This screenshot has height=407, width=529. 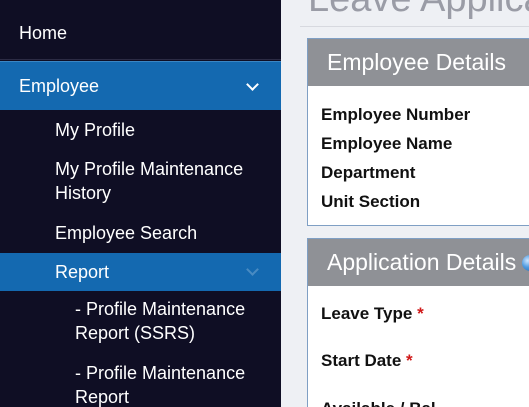 What do you see at coordinates (83, 193) in the screenshot?
I see `sidebar-item-maintenance-history-line2: History` at bounding box center [83, 193].